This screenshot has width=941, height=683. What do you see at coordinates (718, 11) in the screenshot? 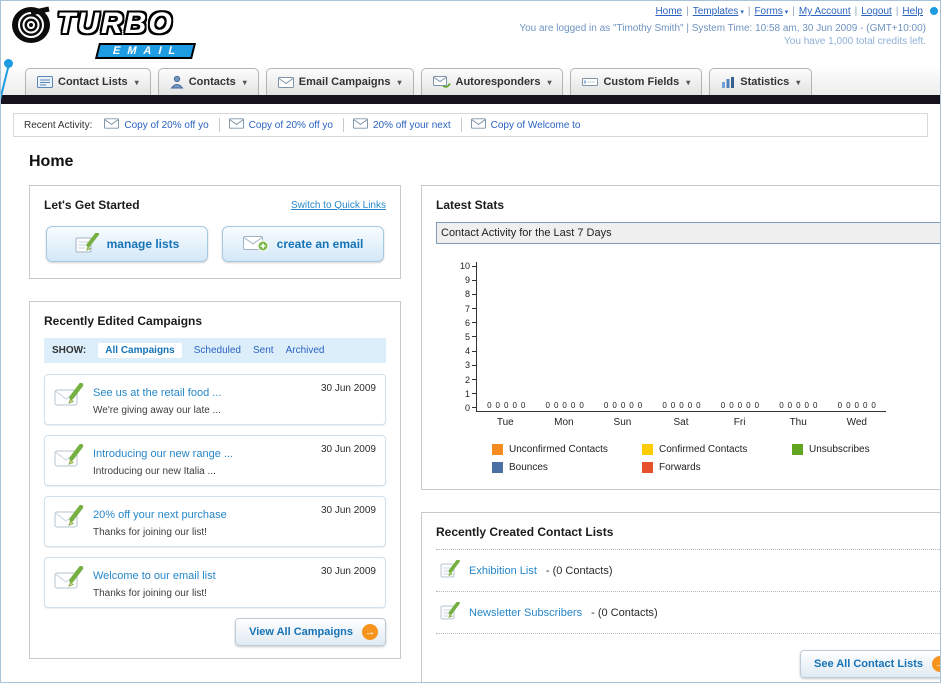
I see `top-link-templates: Templates ▾` at bounding box center [718, 11].